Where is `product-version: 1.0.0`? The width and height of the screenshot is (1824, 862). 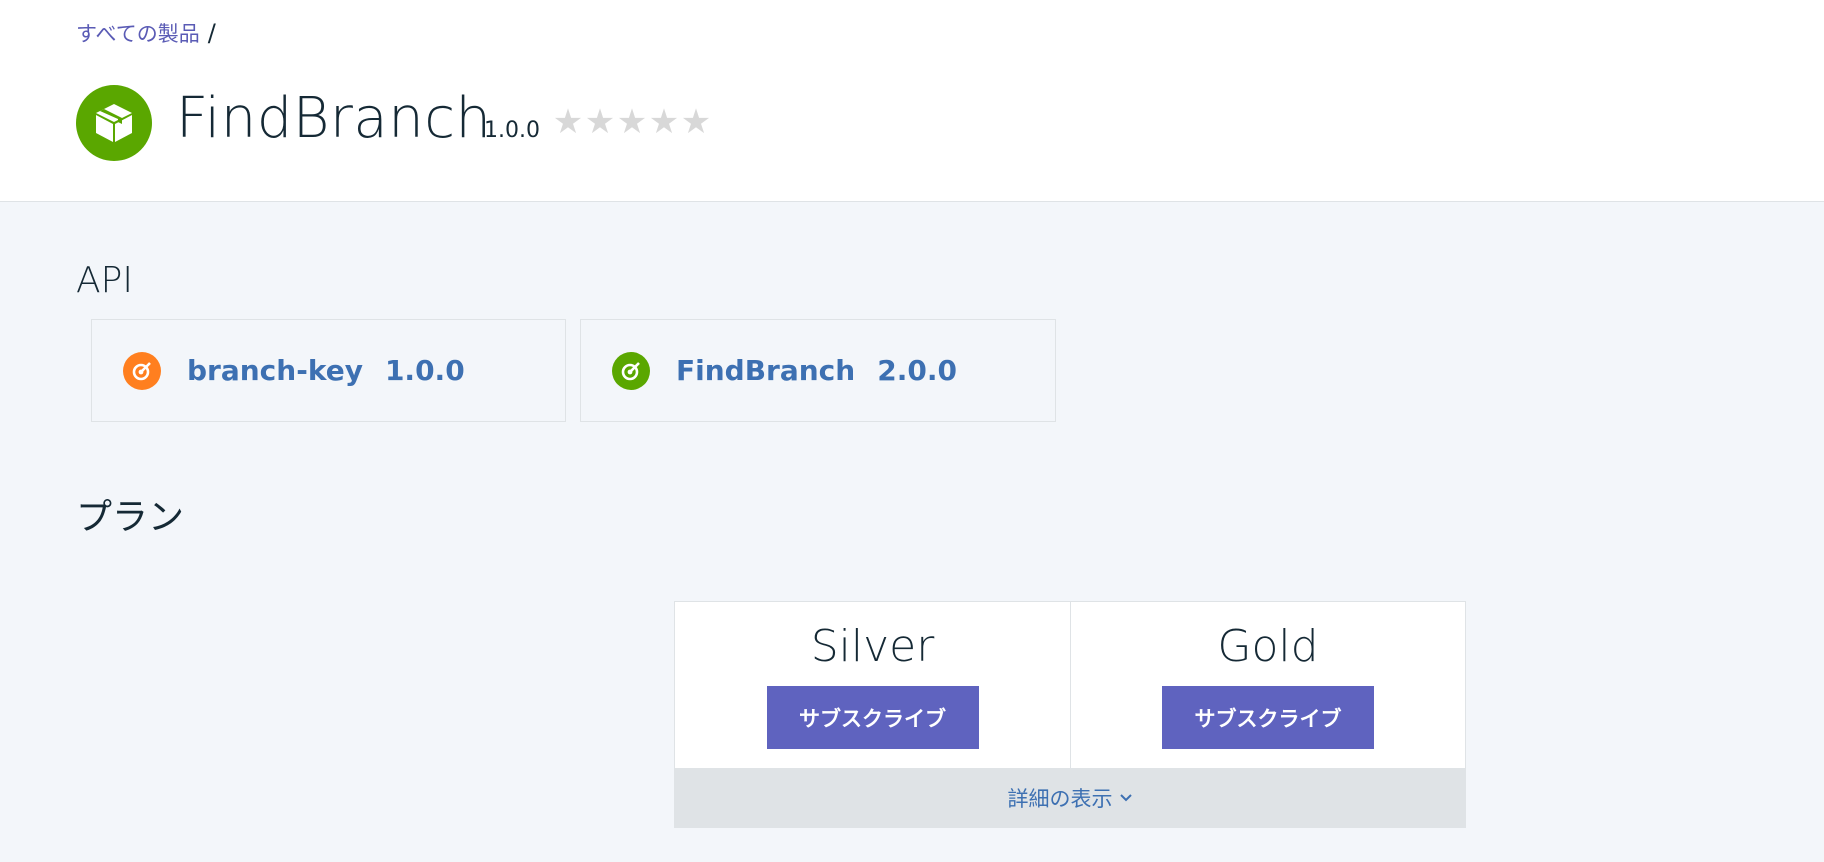 product-version: 1.0.0 is located at coordinates (512, 130).